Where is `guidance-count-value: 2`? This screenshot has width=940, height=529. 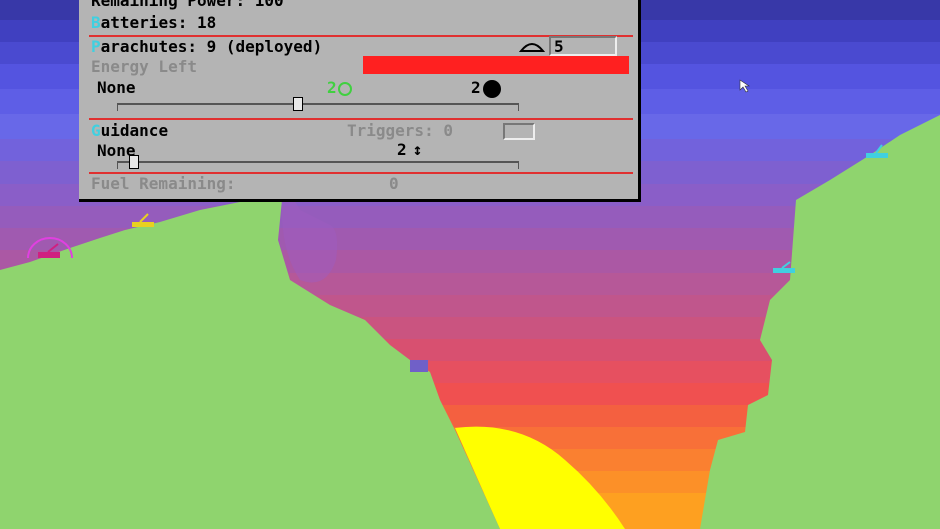 guidance-count-value: 2 is located at coordinates (402, 149).